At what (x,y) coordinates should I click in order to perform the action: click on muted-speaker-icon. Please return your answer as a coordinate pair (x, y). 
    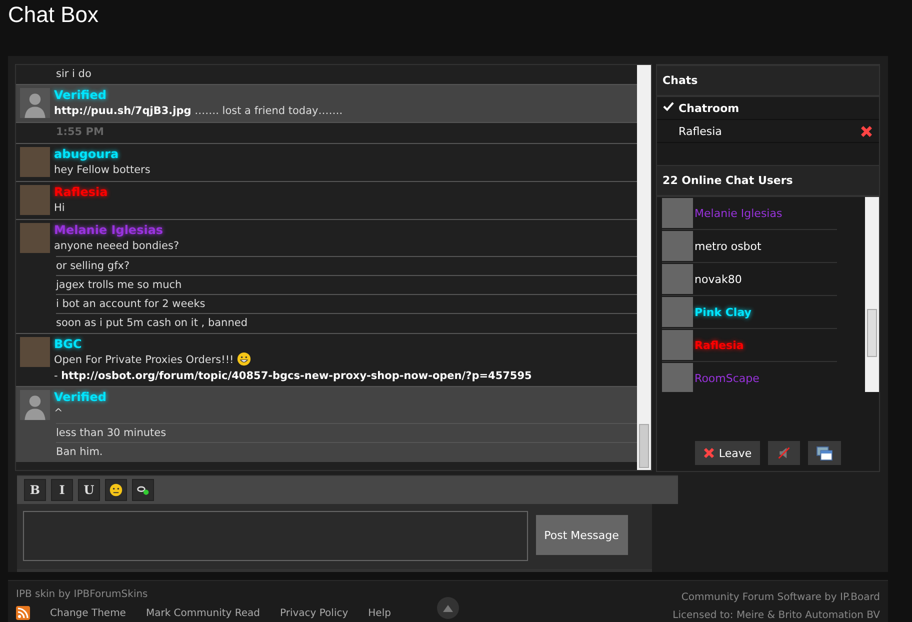
    Looking at the image, I should click on (783, 453).